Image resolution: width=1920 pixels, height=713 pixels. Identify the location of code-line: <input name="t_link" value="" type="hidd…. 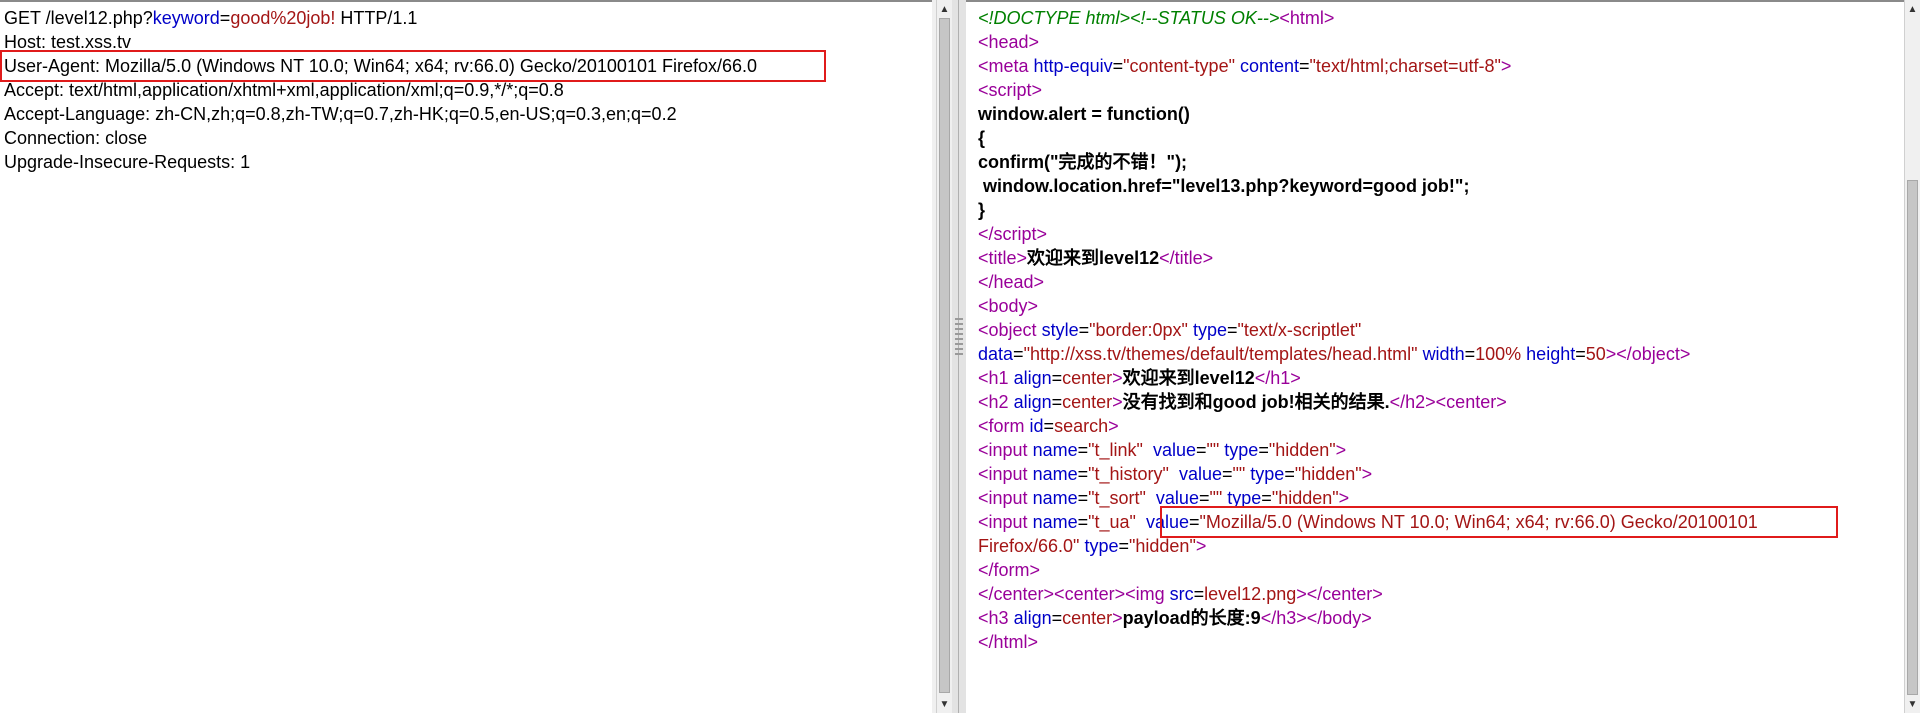
(1162, 450).